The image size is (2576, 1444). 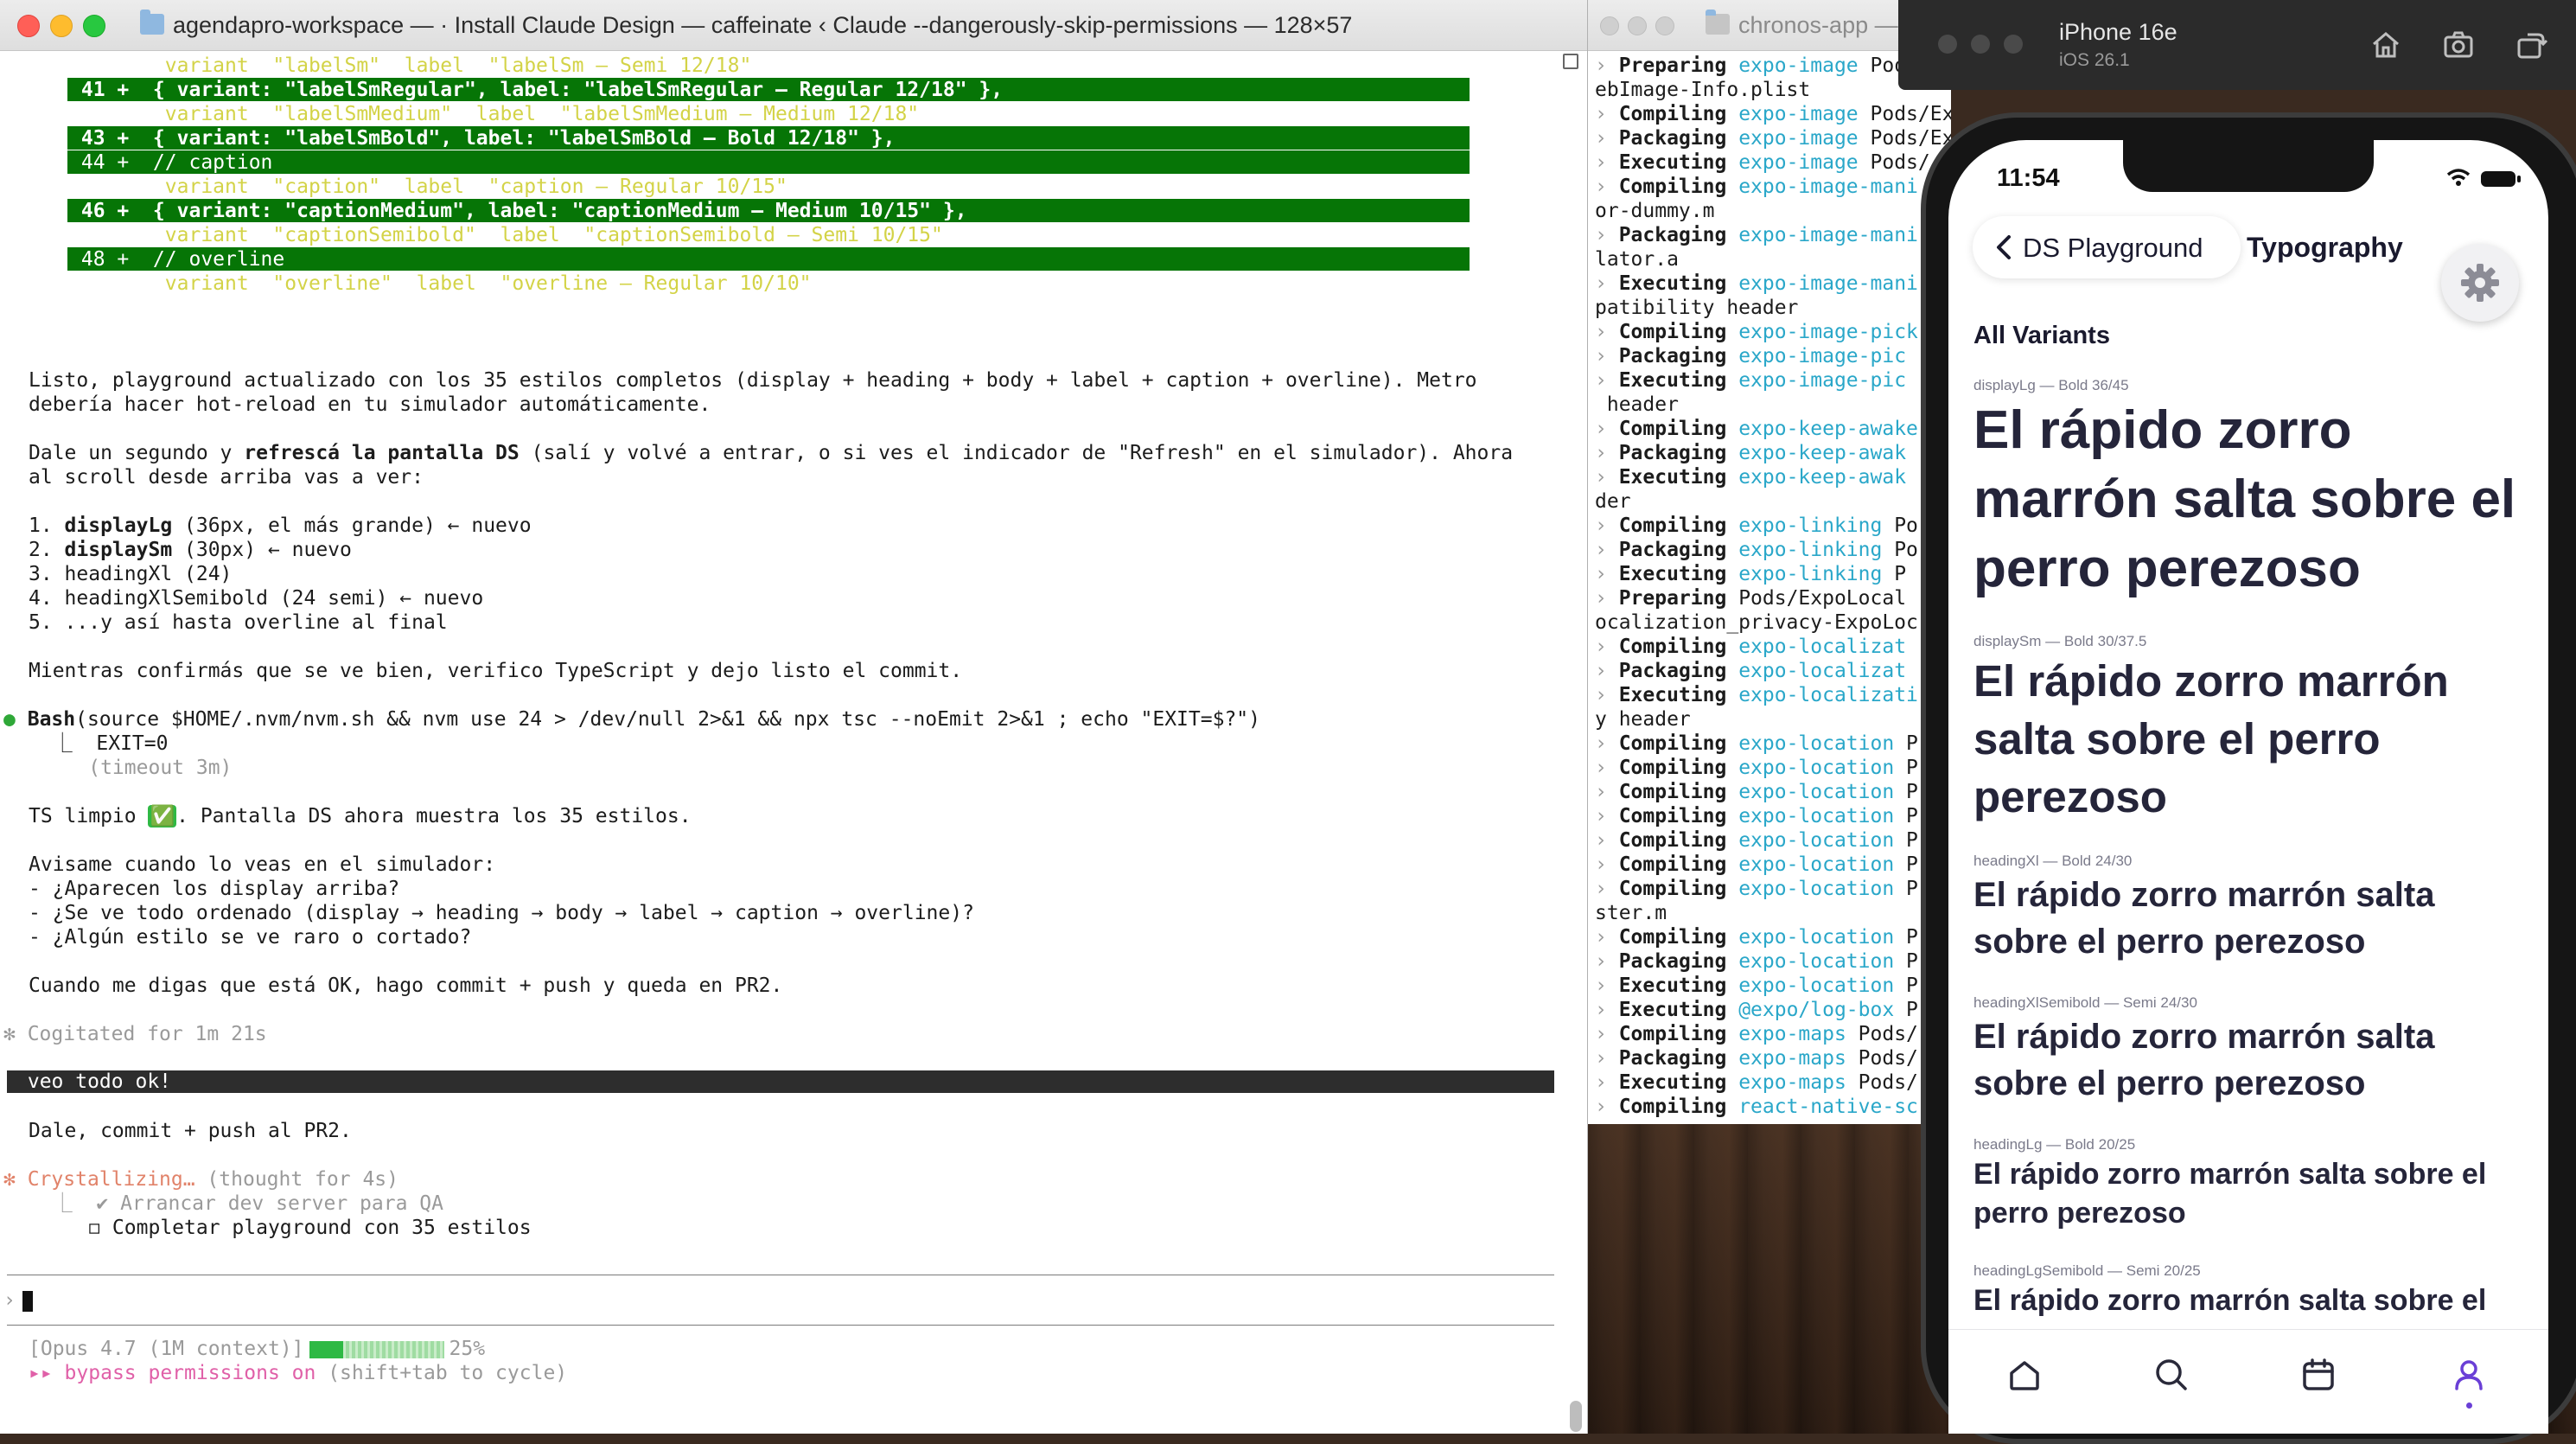 I want to click on section-title: All Variants, so click(x=2041, y=335).